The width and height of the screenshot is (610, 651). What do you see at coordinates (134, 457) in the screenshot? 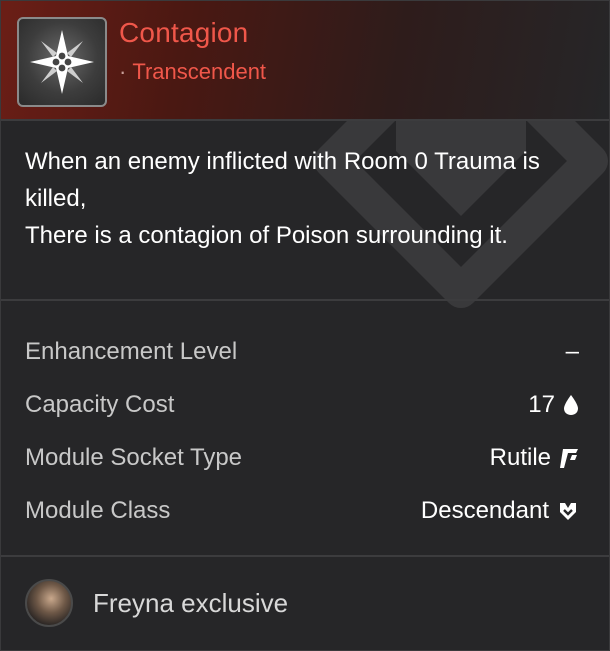
I see `stat-label: Module Socket Type` at bounding box center [134, 457].